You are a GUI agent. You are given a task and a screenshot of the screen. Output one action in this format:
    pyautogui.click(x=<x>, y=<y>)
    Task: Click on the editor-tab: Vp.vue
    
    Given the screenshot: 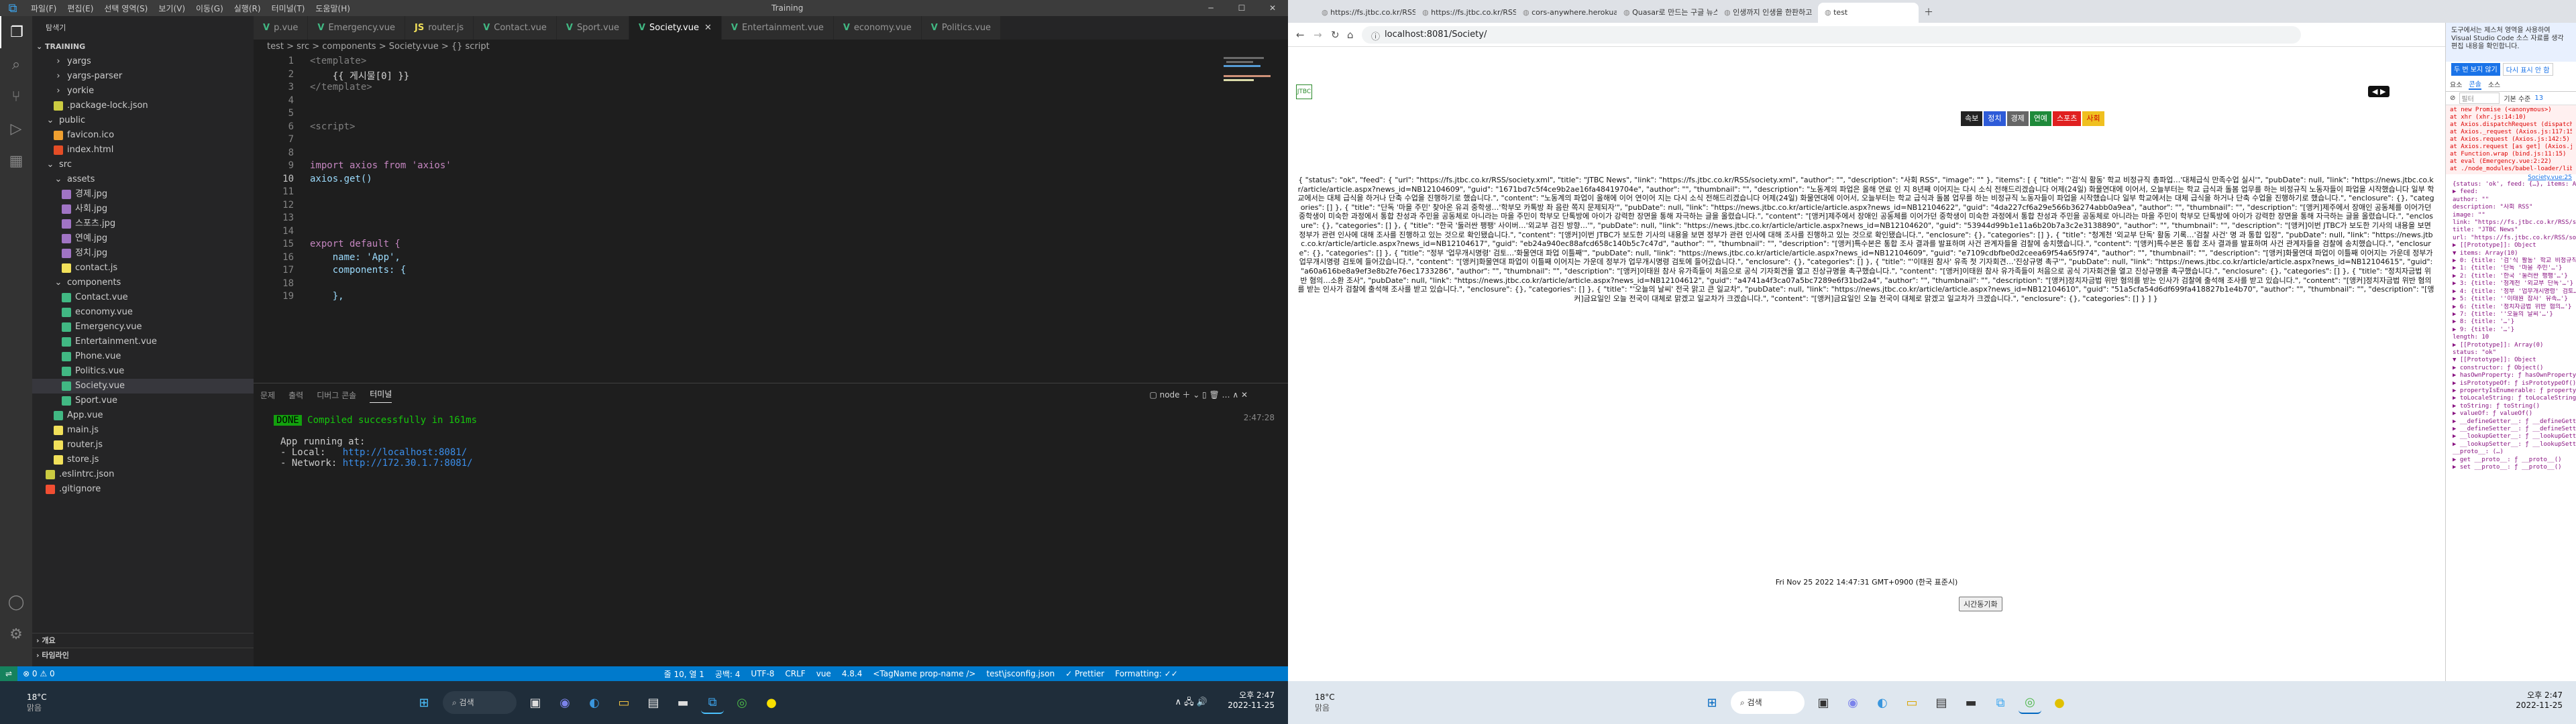 What is the action you would take?
    pyautogui.click(x=281, y=28)
    